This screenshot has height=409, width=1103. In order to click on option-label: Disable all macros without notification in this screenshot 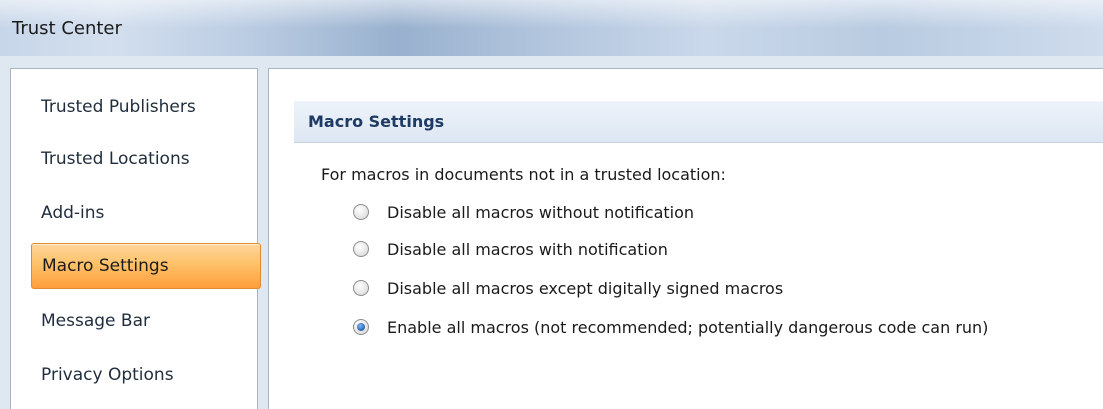, I will do `click(541, 212)`.